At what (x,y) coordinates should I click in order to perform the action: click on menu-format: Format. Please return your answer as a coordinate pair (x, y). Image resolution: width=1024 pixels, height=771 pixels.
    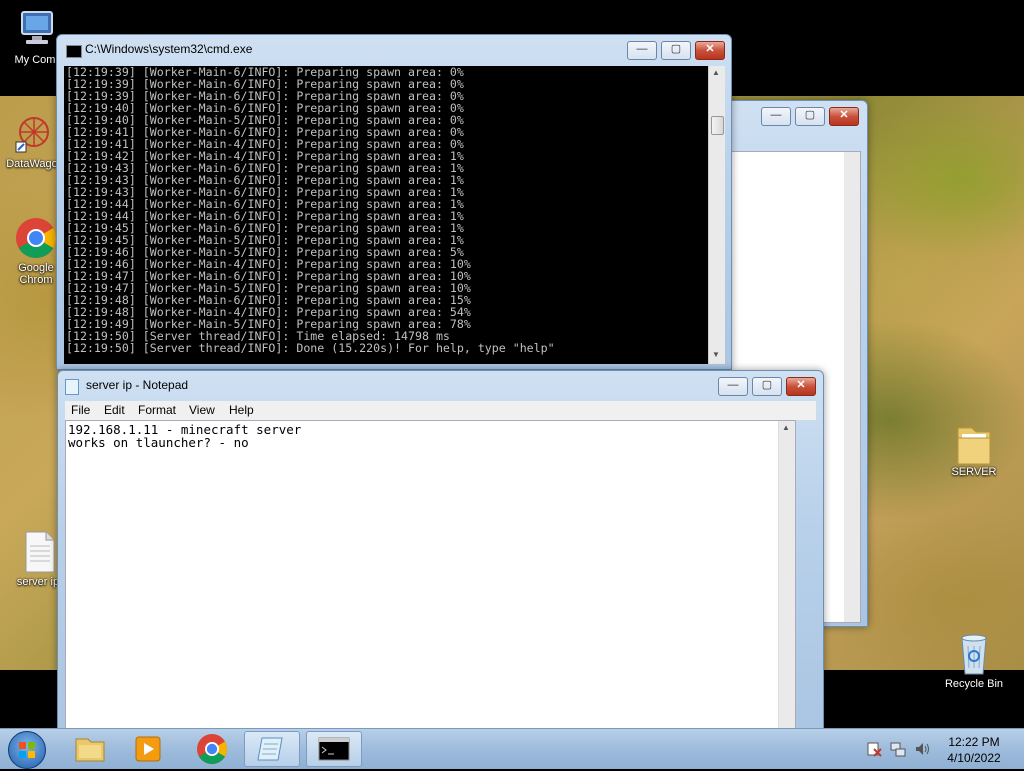
    Looking at the image, I should click on (157, 410).